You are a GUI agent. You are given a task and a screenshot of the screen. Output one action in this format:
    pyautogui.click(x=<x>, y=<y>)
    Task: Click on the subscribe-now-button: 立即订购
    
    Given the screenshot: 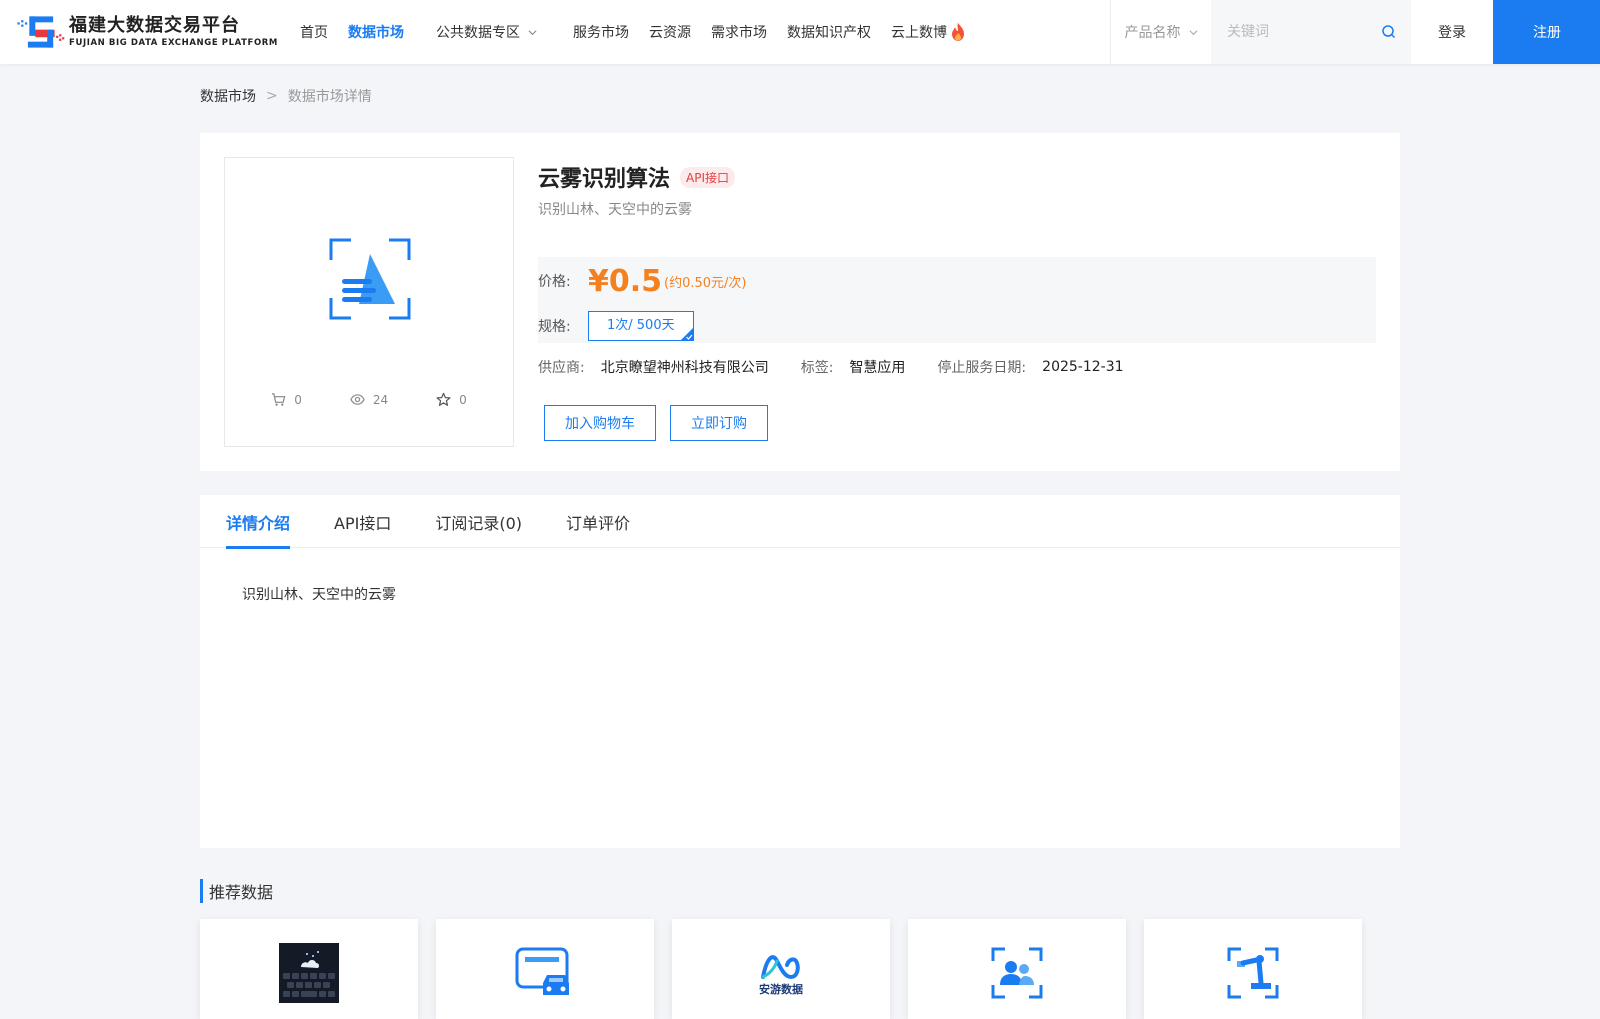 What is the action you would take?
    pyautogui.click(x=719, y=423)
    